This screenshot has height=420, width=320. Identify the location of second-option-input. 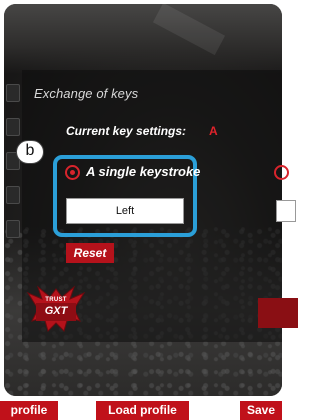
(286, 211).